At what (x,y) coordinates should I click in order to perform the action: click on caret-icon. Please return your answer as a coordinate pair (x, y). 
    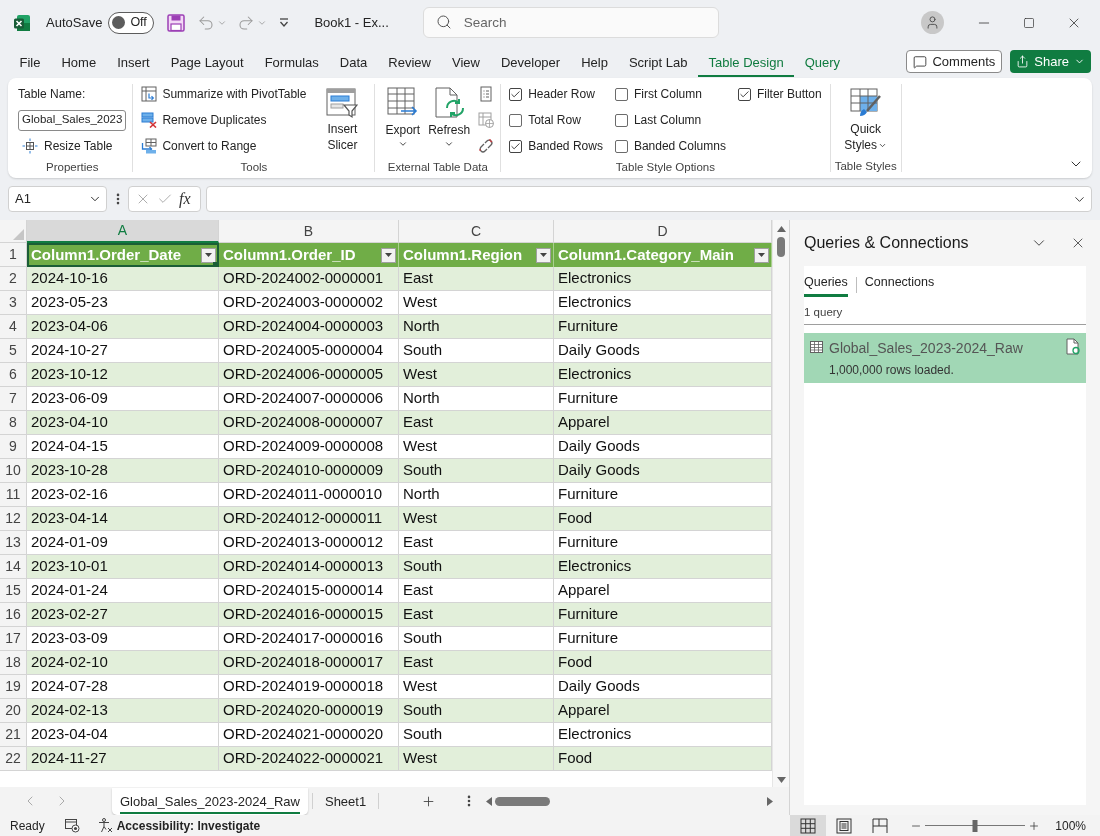
    Looking at the image, I should click on (402, 144).